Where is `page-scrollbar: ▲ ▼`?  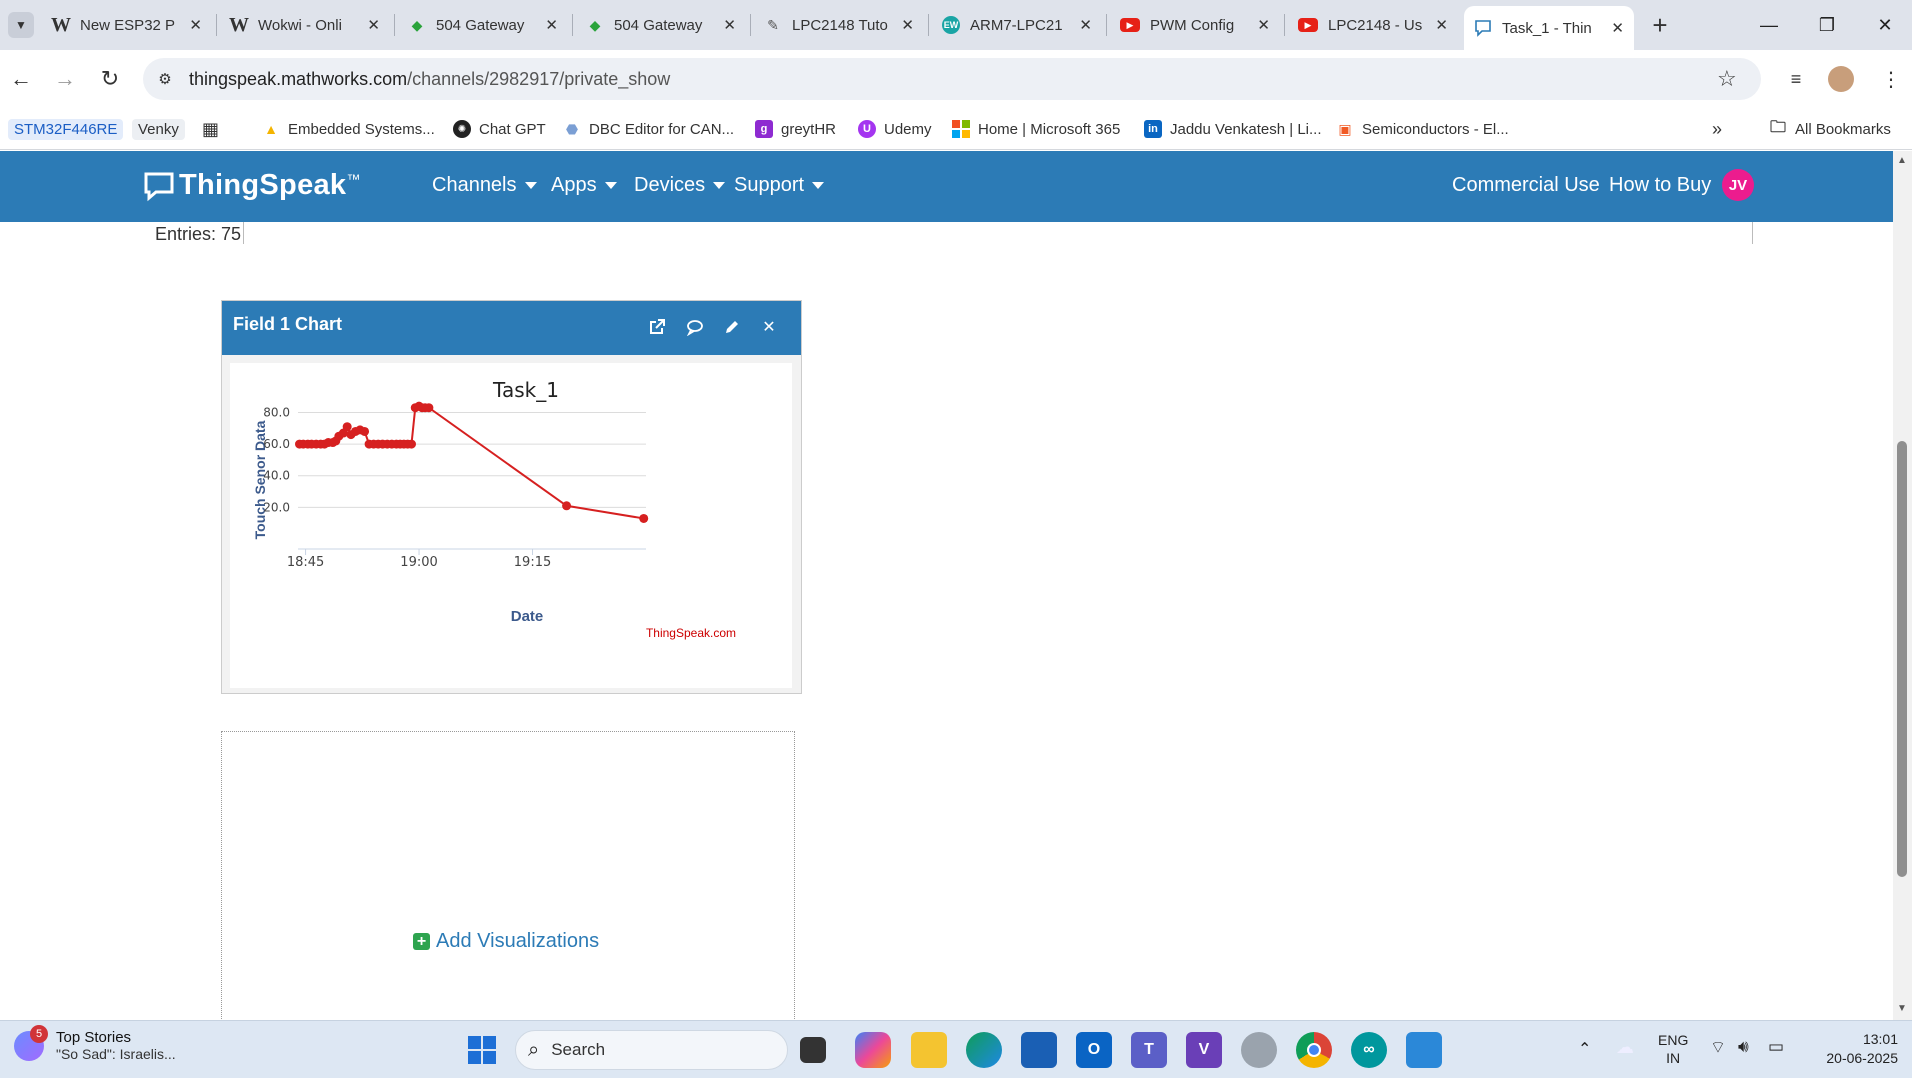 page-scrollbar: ▲ ▼ is located at coordinates (1902, 585).